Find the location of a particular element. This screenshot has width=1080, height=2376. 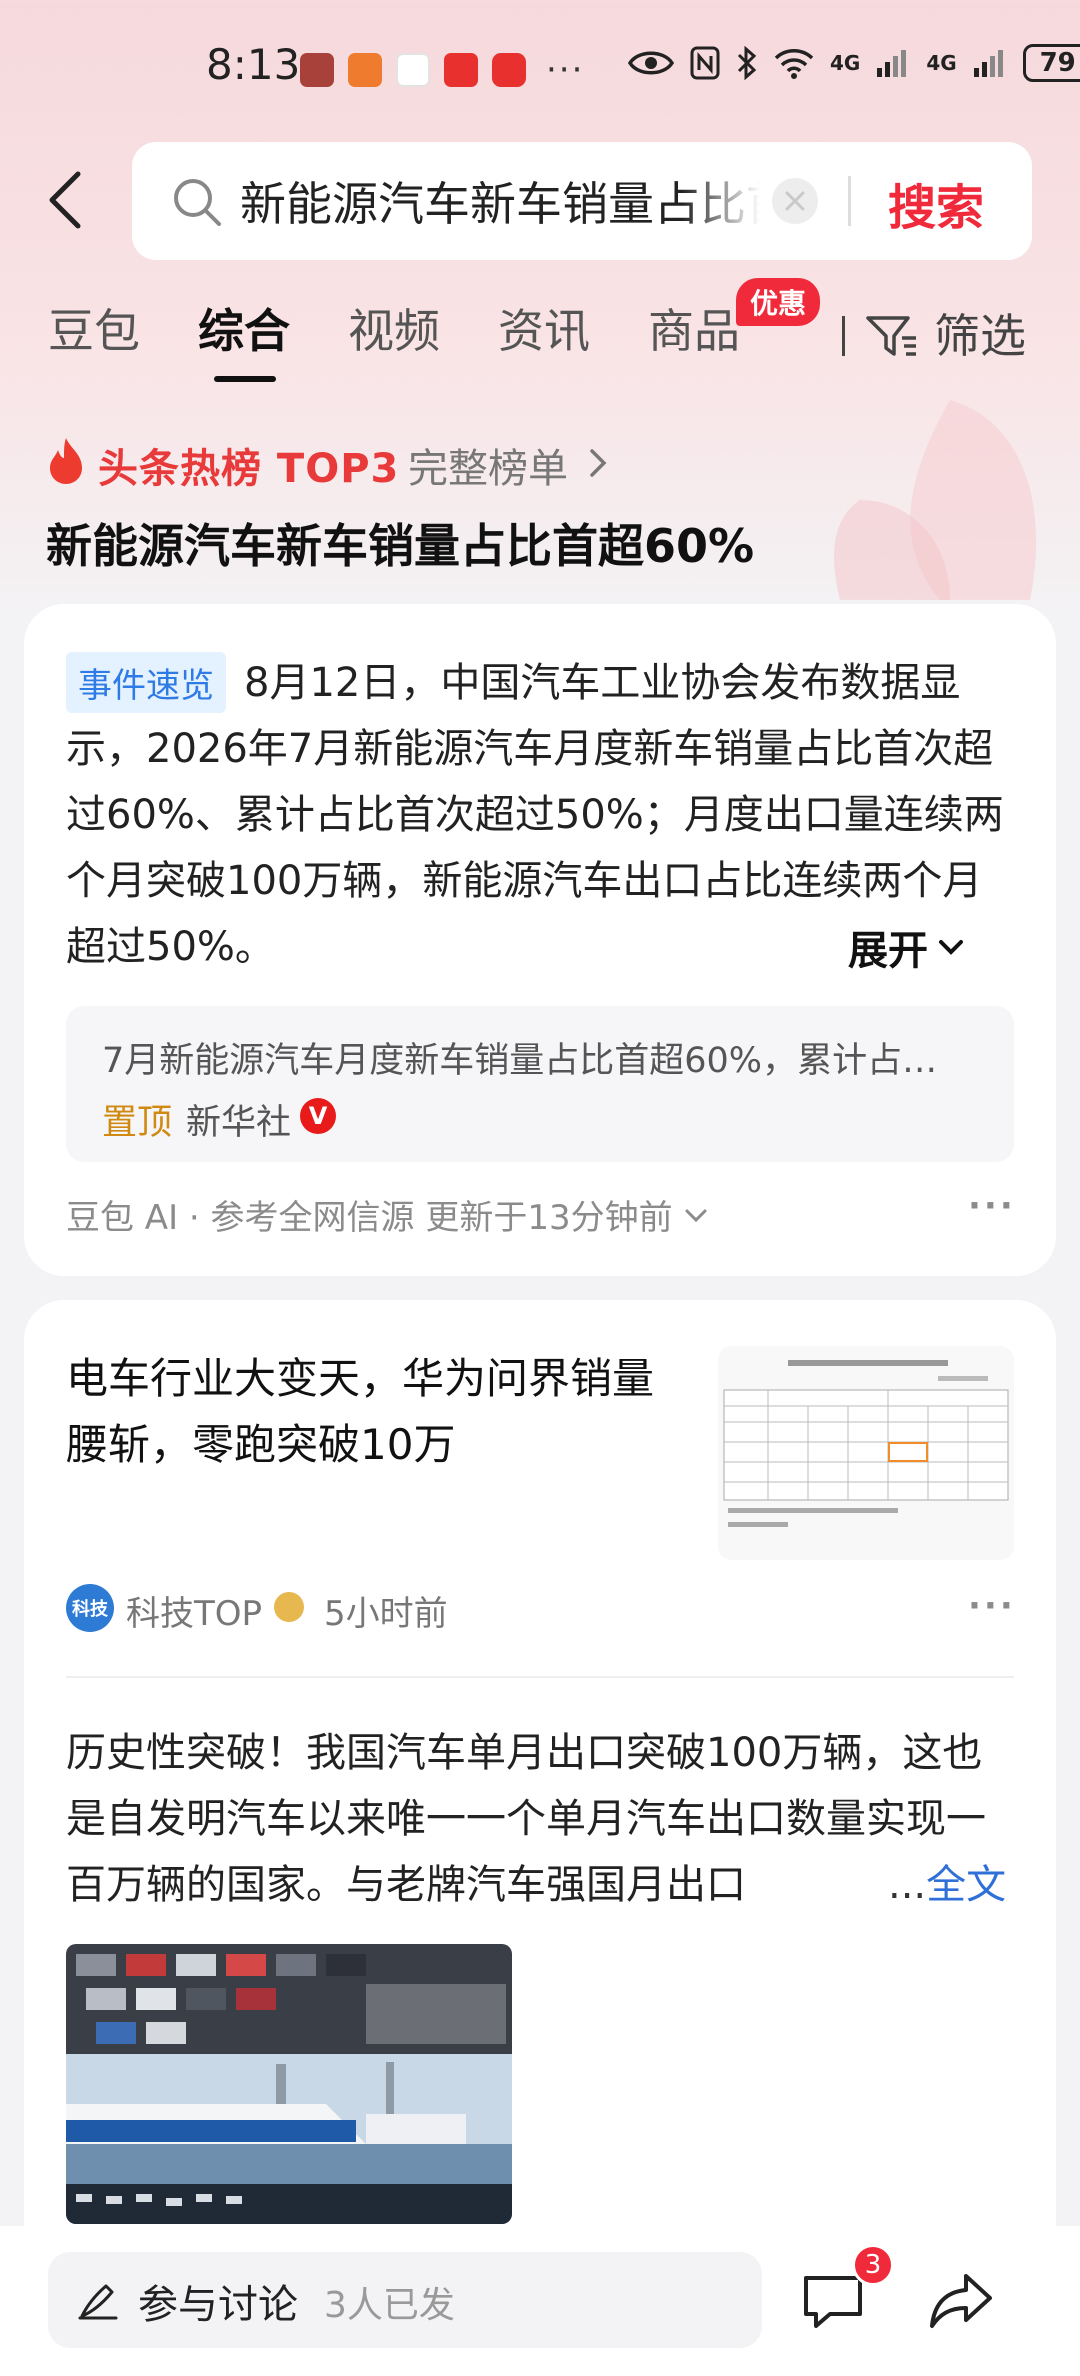

comment-count-badge: 3 is located at coordinates (873, 2265).